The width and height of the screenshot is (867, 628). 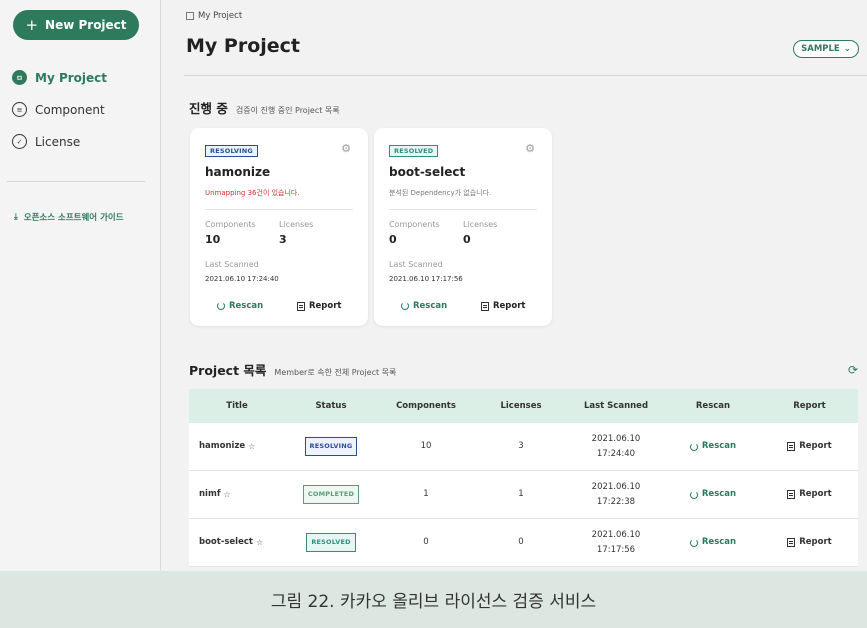 I want to click on scan-time: 17:24:40, so click(x=616, y=453).